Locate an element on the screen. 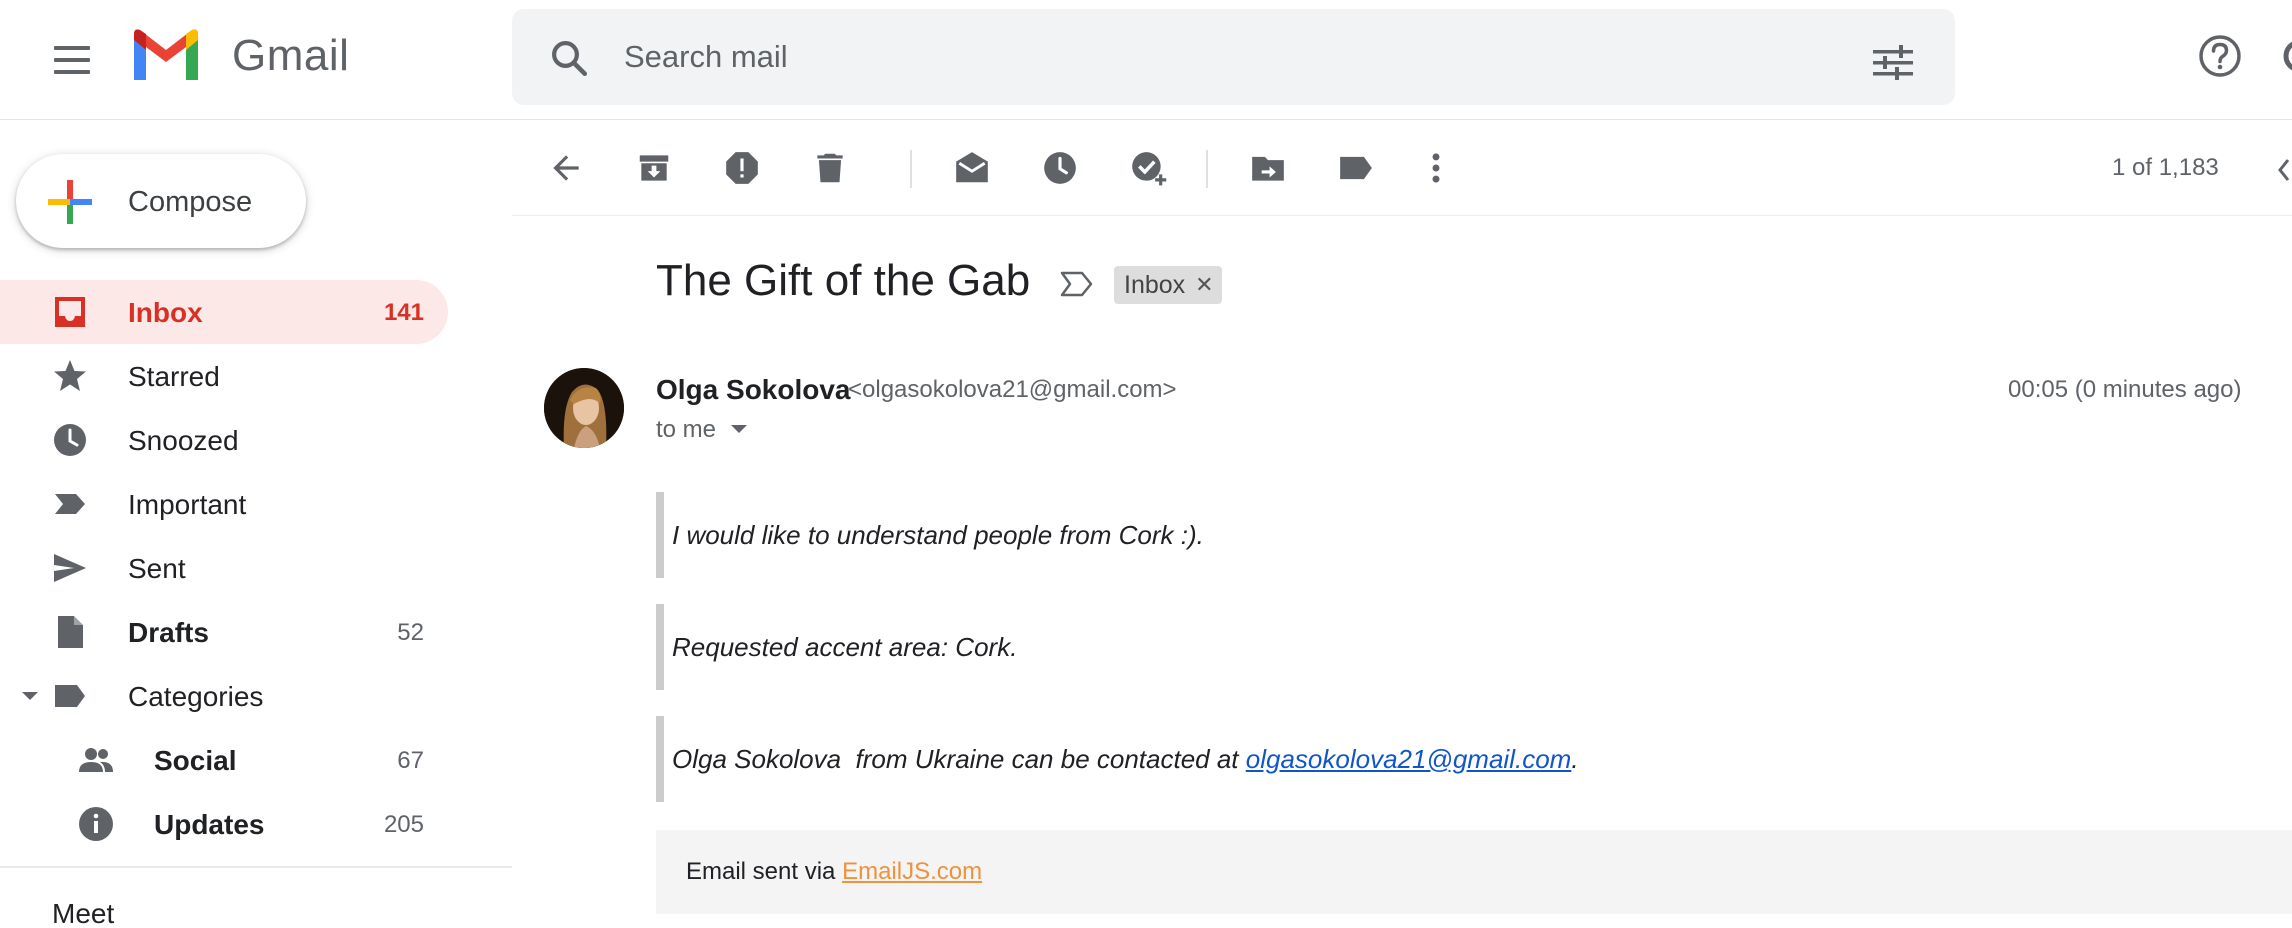  sidebar-divider is located at coordinates (256, 867).